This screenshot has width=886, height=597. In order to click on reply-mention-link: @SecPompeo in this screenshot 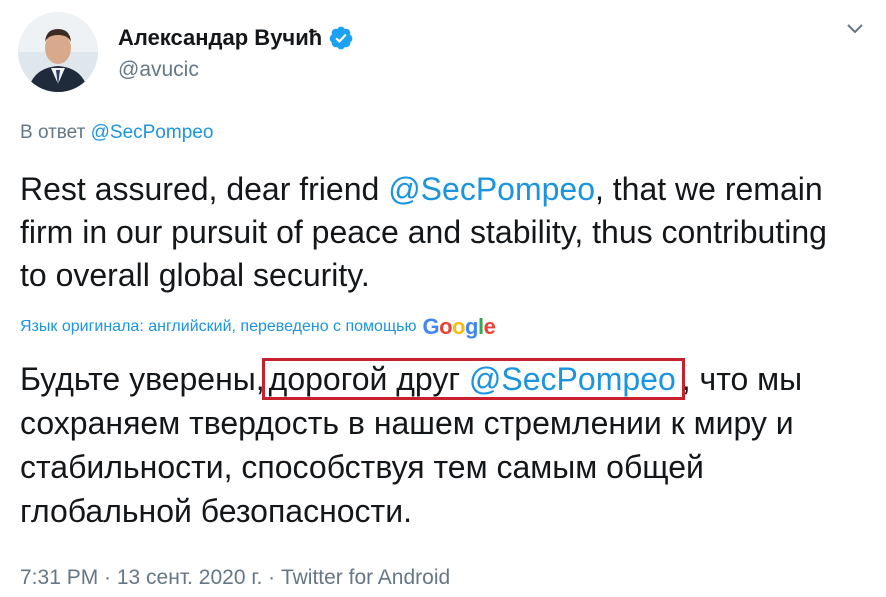, I will do `click(152, 132)`.